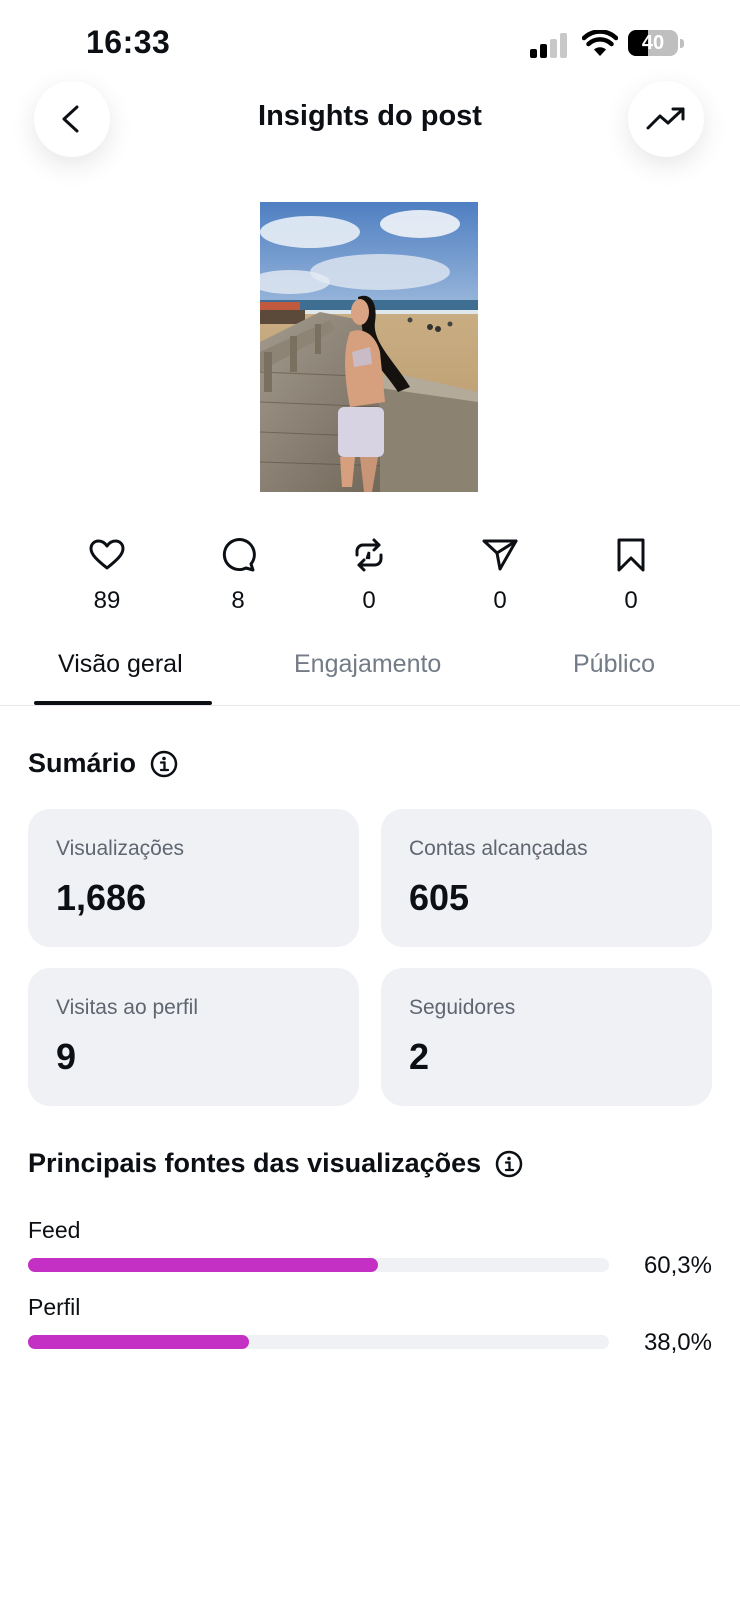 This screenshot has height=1600, width=740. What do you see at coordinates (439, 897) in the screenshot?
I see `card-value: 605` at bounding box center [439, 897].